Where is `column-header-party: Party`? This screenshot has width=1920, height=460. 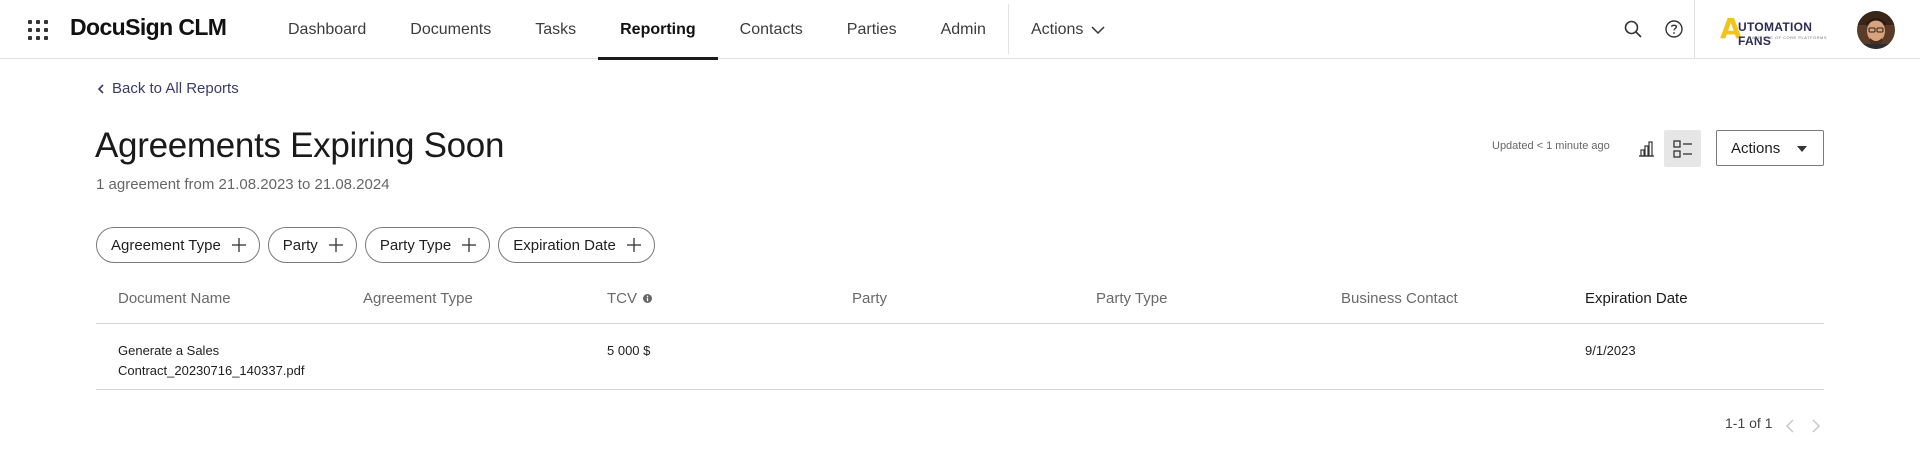 column-header-party: Party is located at coordinates (869, 298).